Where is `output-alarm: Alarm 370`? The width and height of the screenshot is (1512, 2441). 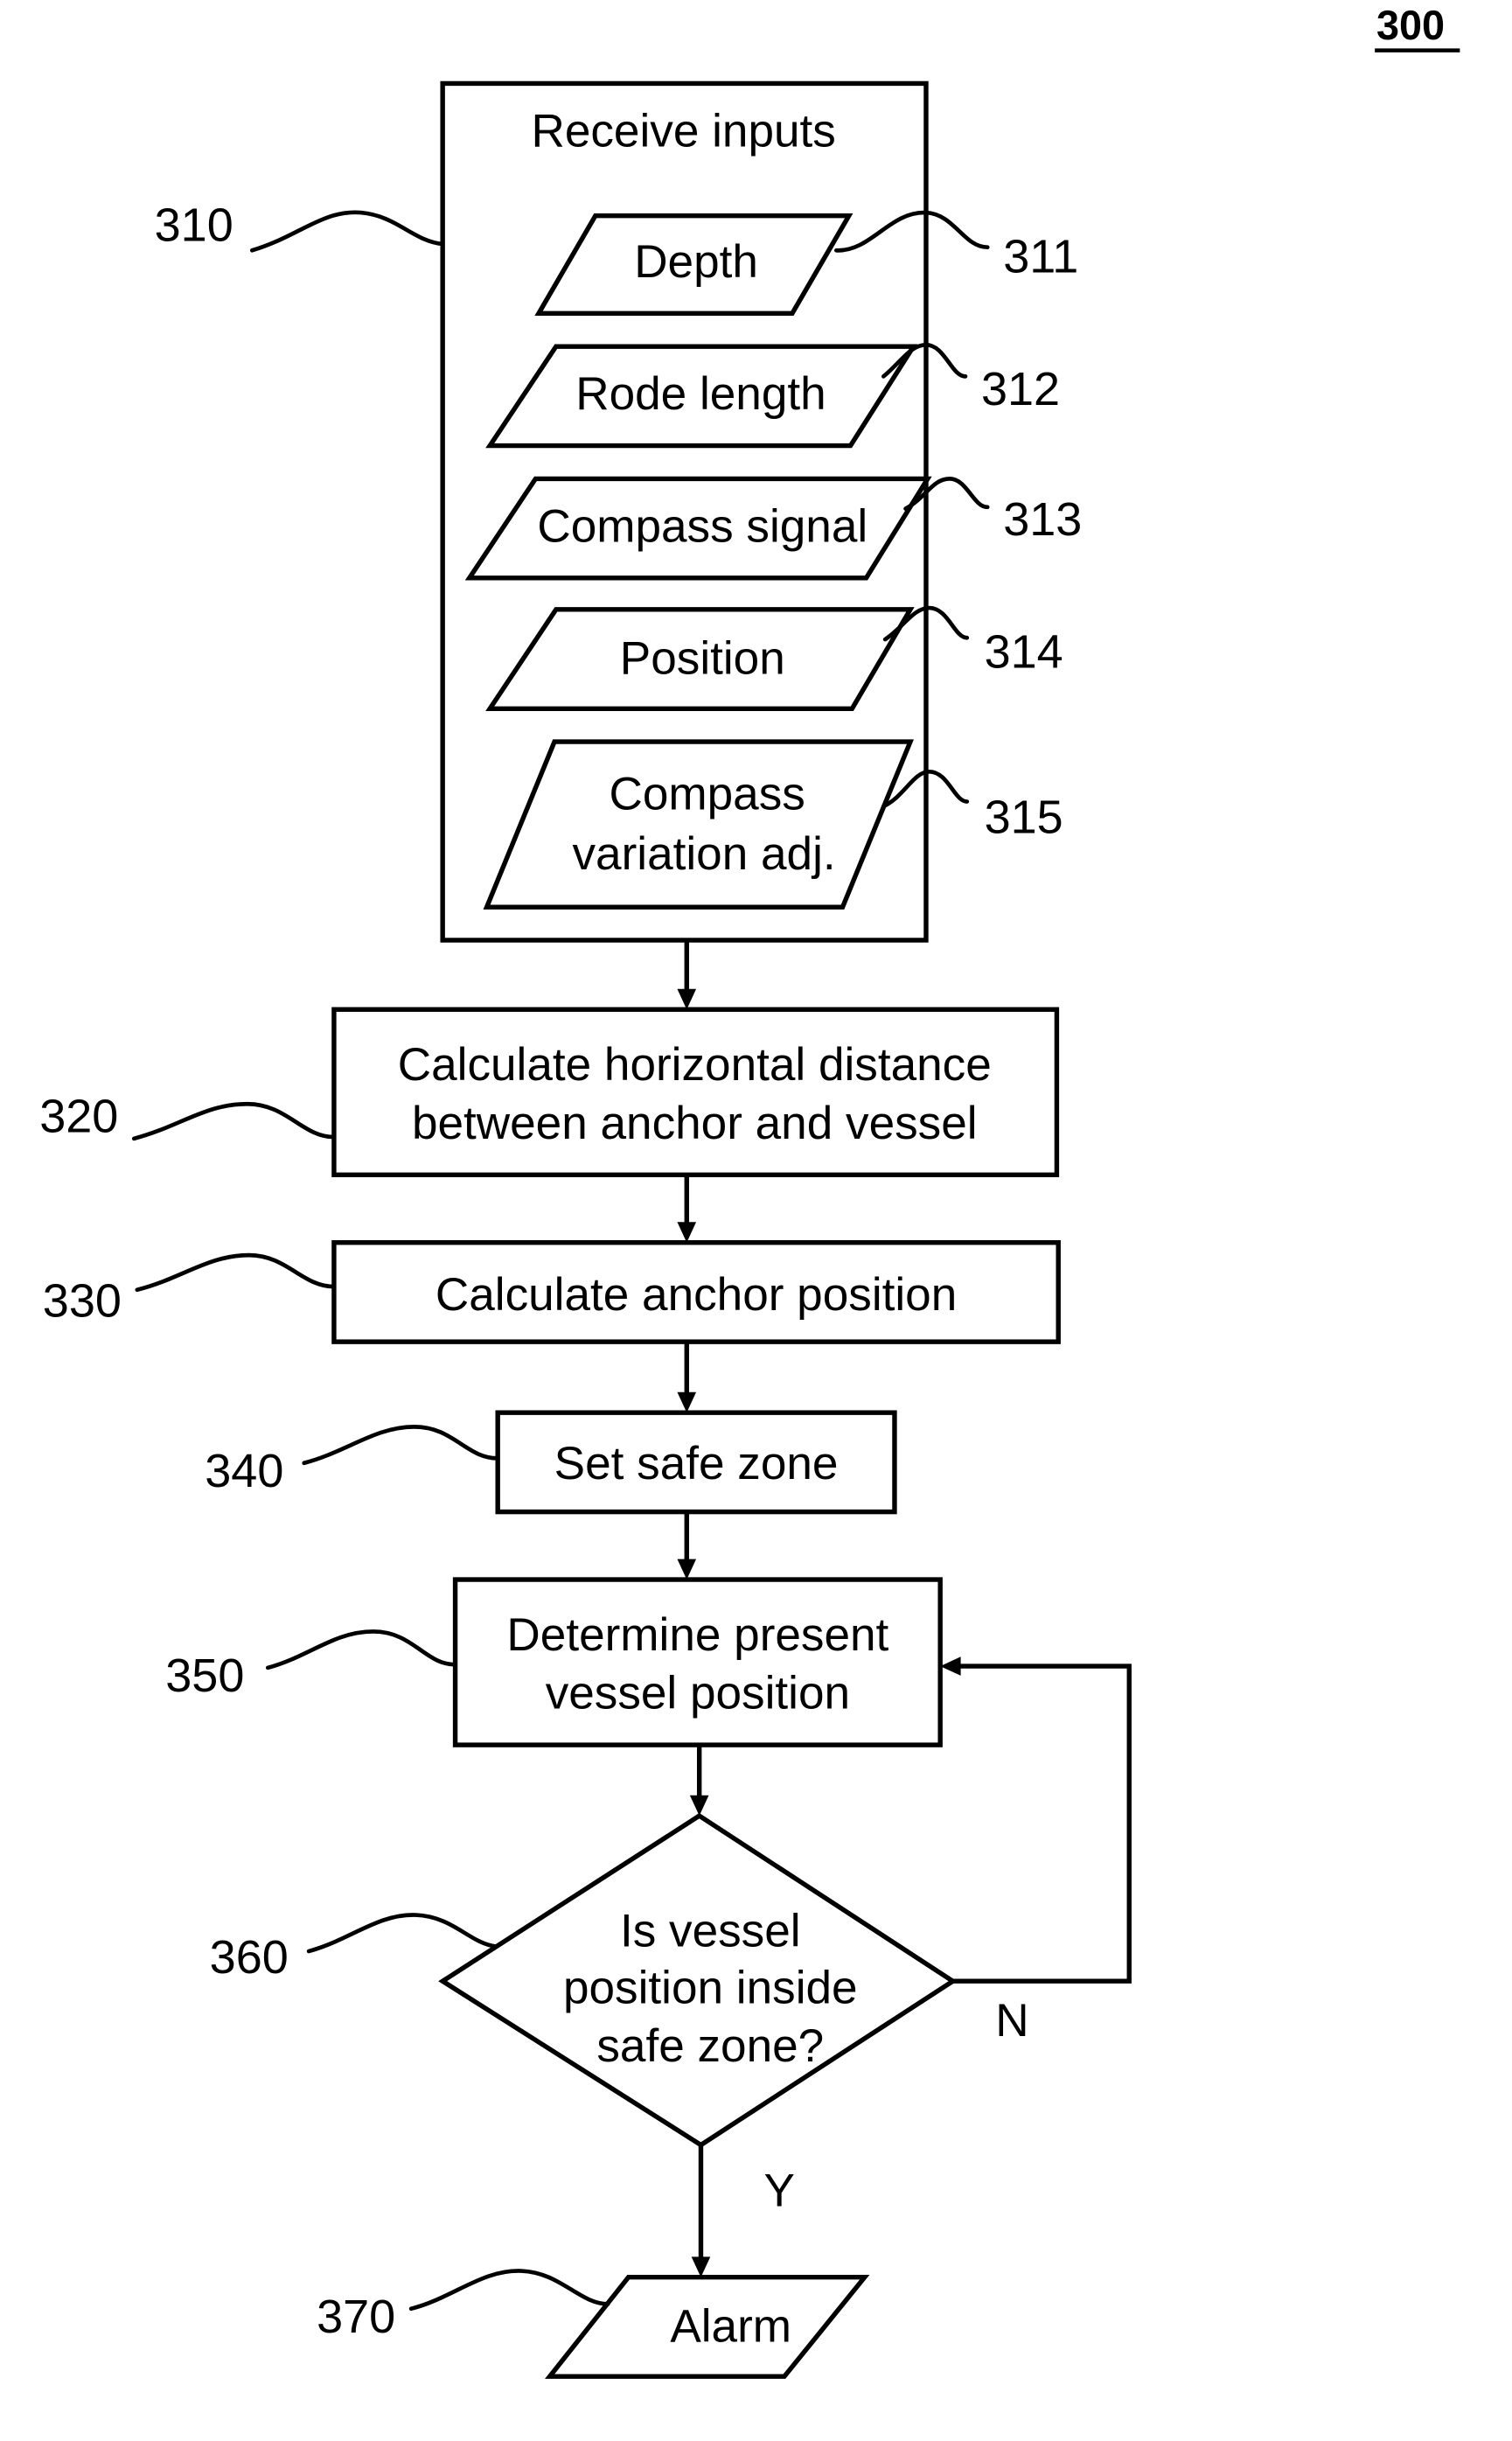 output-alarm: Alarm 370 is located at coordinates (593, 2324).